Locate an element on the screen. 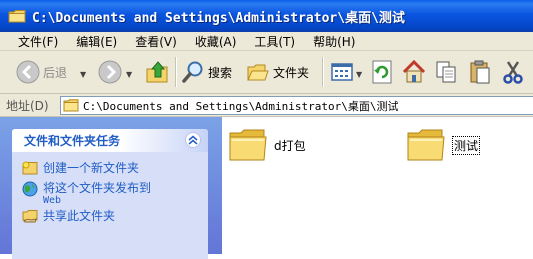  copy-button is located at coordinates (446, 72).